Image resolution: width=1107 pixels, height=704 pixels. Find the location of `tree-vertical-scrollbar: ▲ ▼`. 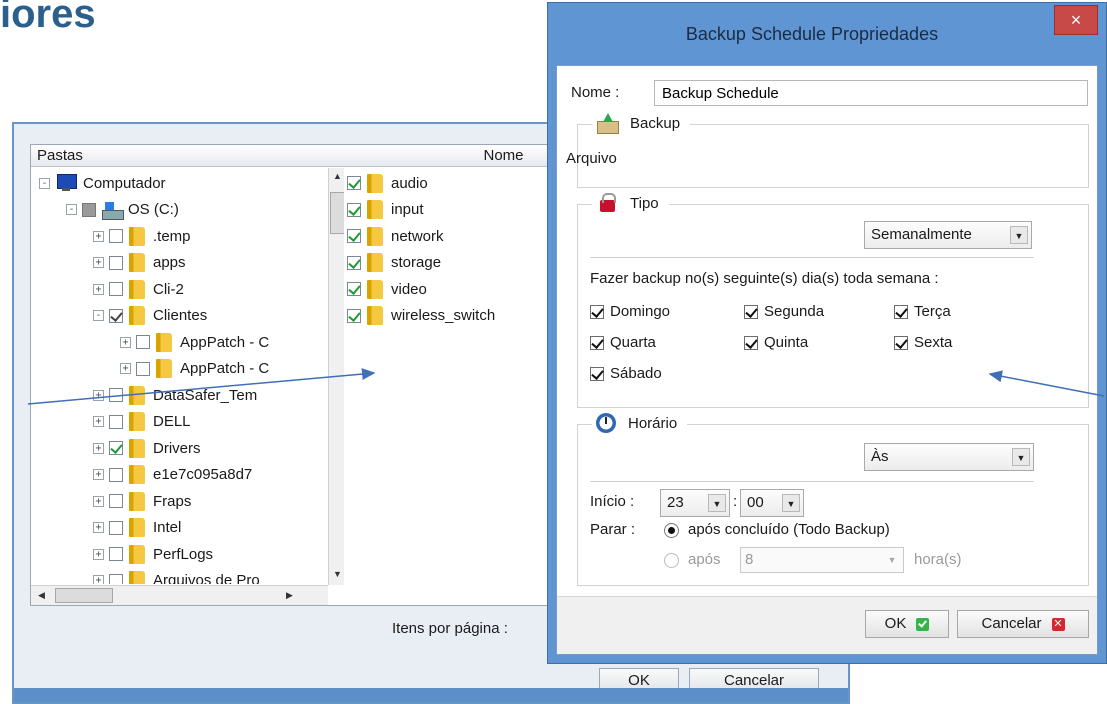

tree-vertical-scrollbar: ▲ ▼ is located at coordinates (336, 376).